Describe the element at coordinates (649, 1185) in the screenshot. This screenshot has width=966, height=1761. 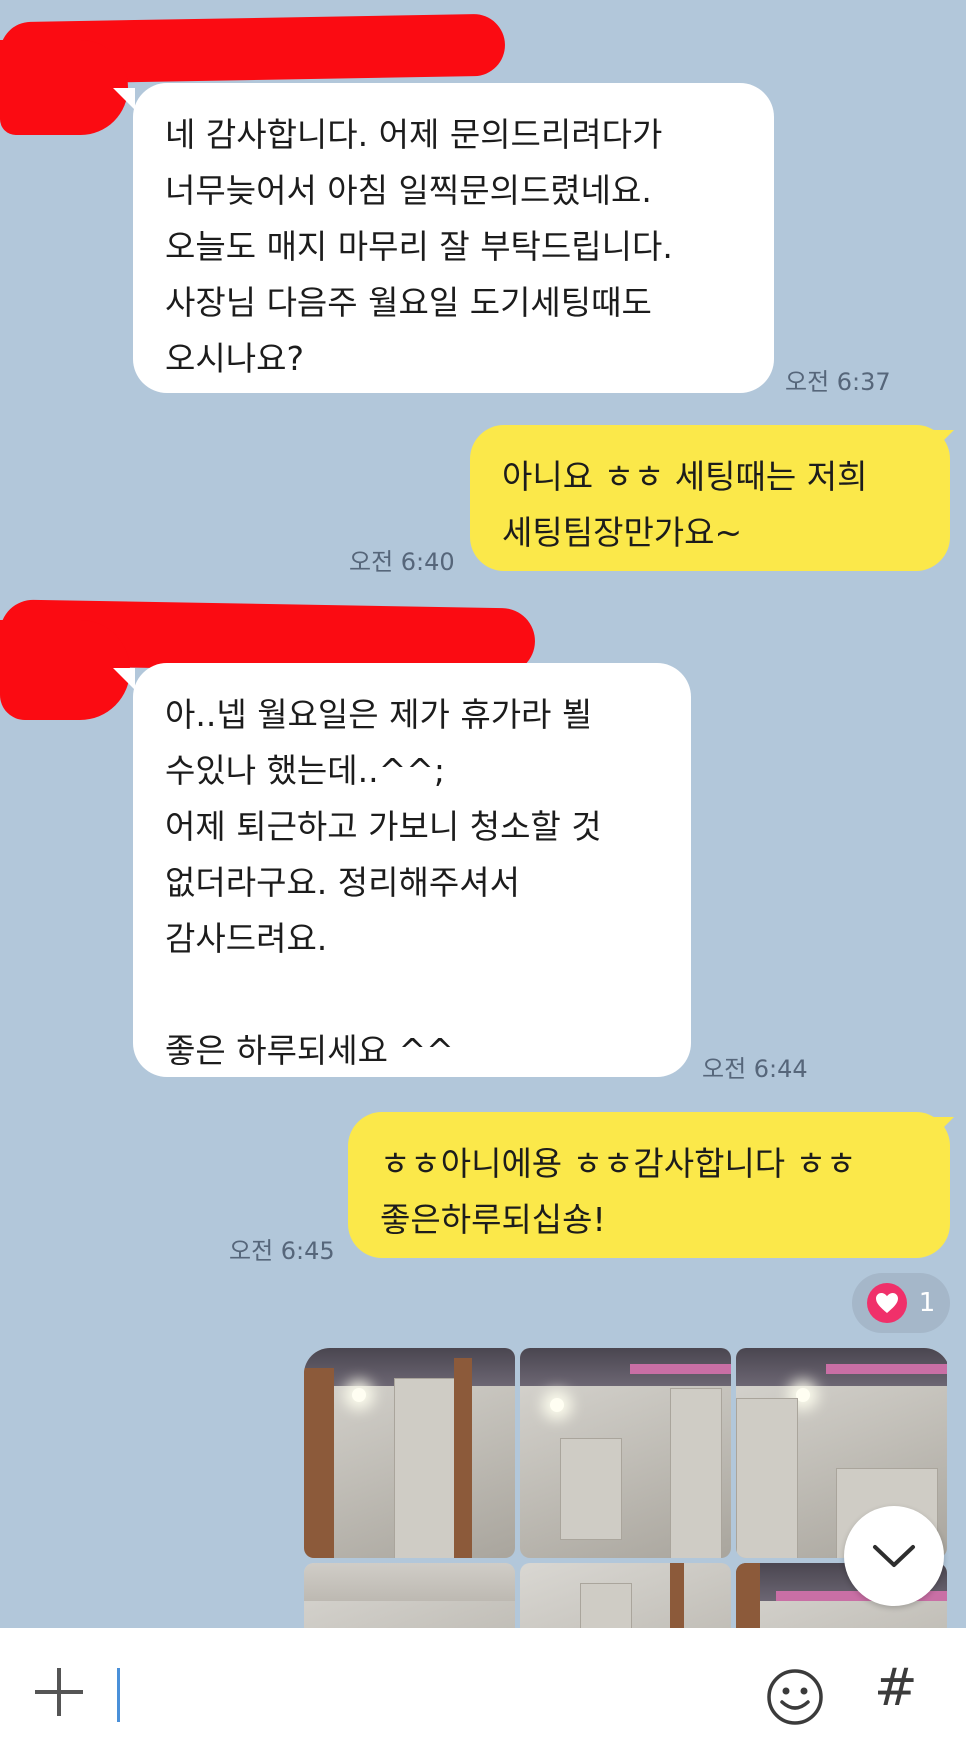
I see `outgoing-message-bubble: ㅎㅎ아니에용 ㅎㅎ감사합니다 ㅎㅎ 좋은하루되십숑!` at that location.